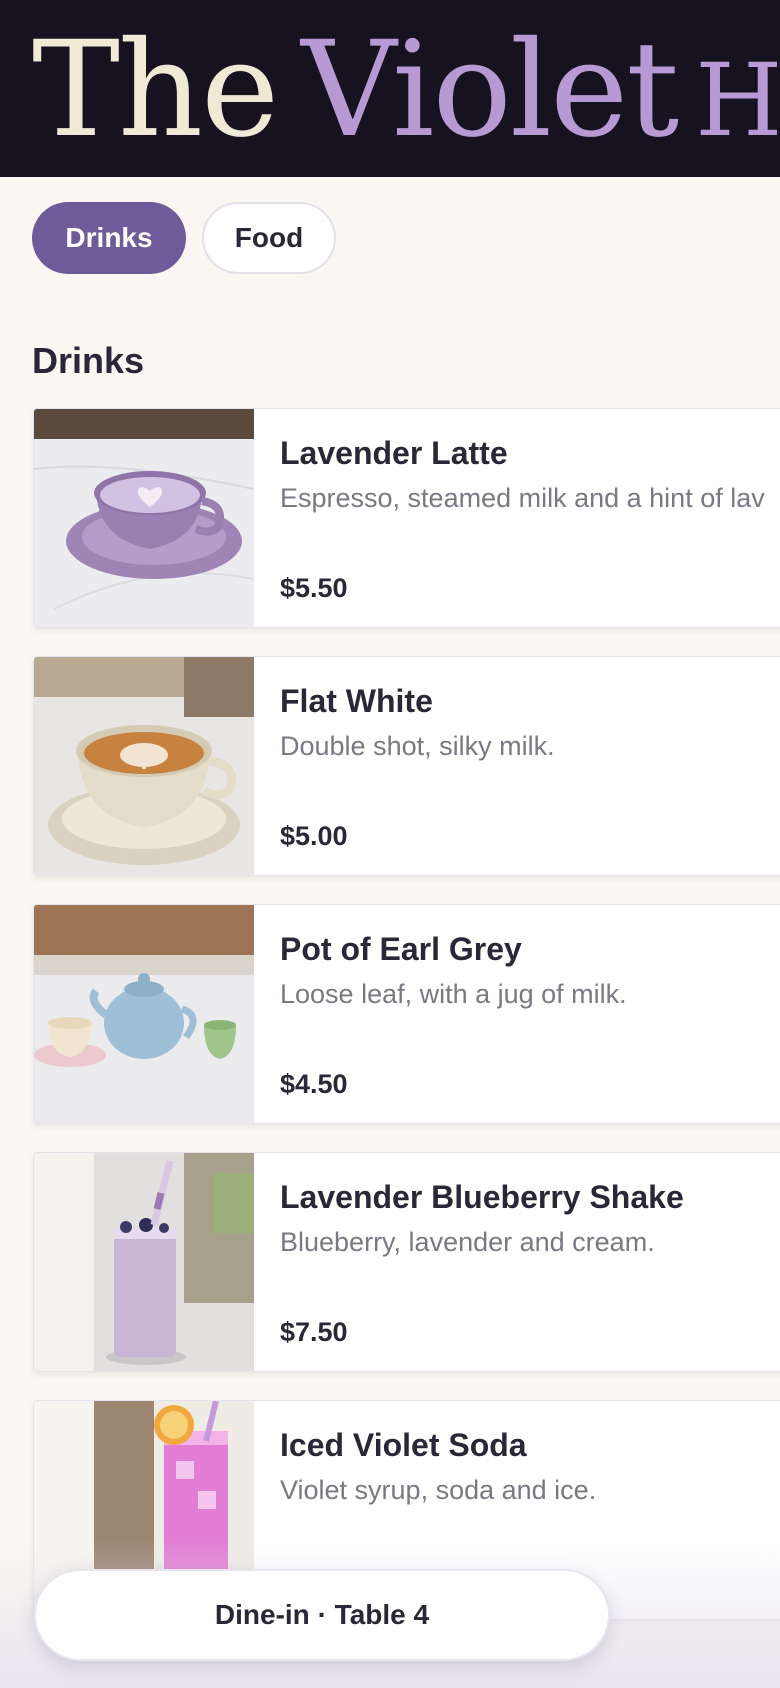  Describe the element at coordinates (144, 1262) in the screenshot. I see `blueberry-shake-image` at that location.